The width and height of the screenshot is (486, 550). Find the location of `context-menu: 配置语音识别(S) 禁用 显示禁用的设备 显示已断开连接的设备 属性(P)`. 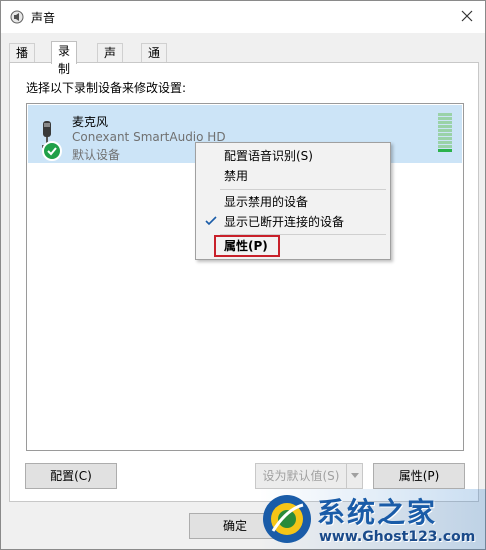

context-menu: 配置语音识别(S) 禁用 显示禁用的设备 显示已断开连接的设备 属性(P) is located at coordinates (293, 201).